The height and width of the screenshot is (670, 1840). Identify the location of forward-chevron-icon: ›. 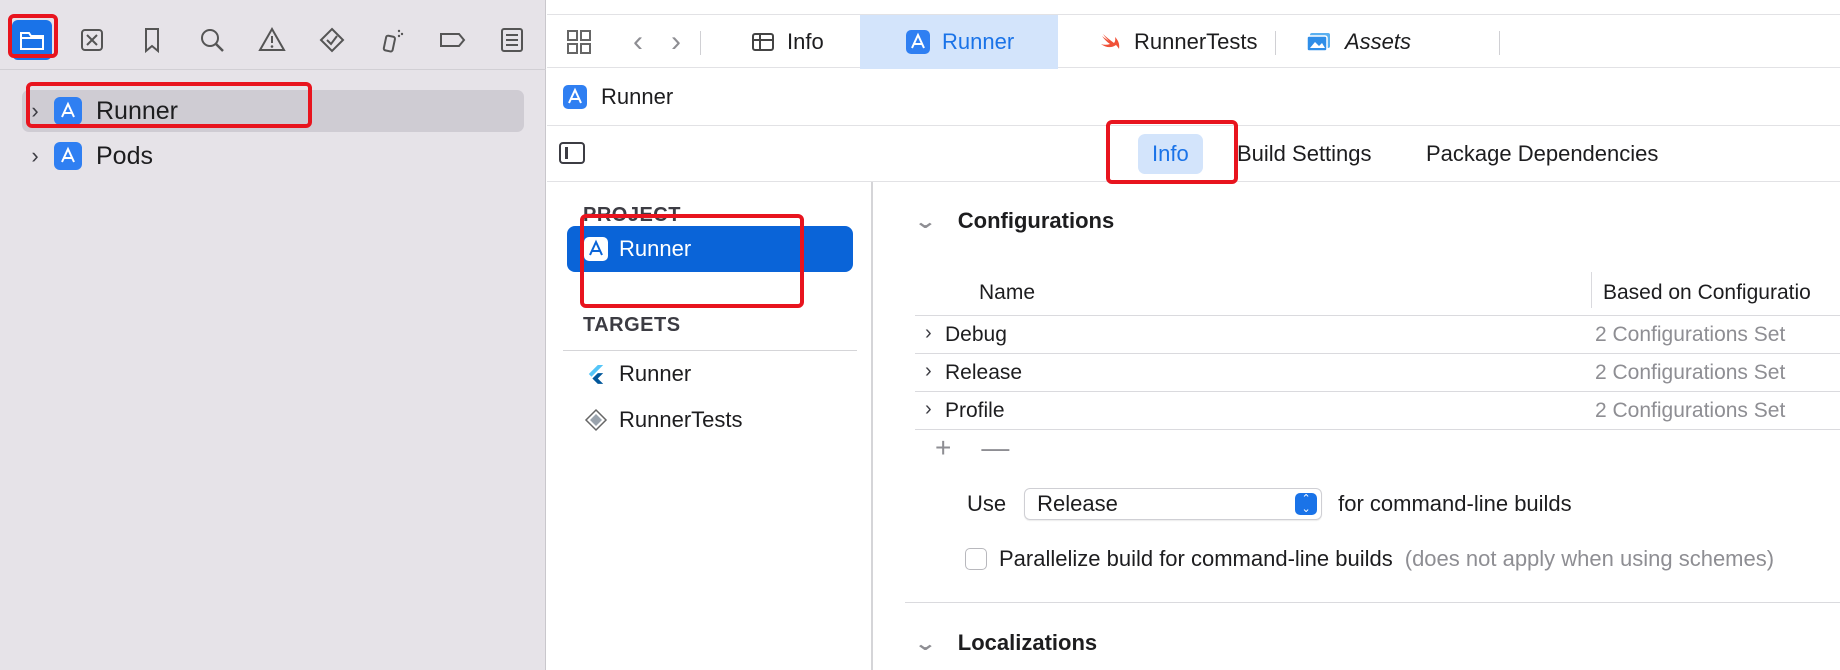
(676, 42).